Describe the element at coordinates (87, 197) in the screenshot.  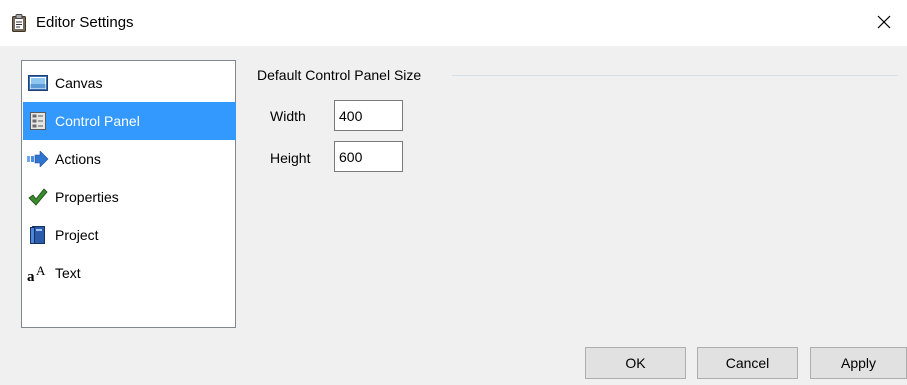
I see `sidebar-item-label: Properties` at that location.